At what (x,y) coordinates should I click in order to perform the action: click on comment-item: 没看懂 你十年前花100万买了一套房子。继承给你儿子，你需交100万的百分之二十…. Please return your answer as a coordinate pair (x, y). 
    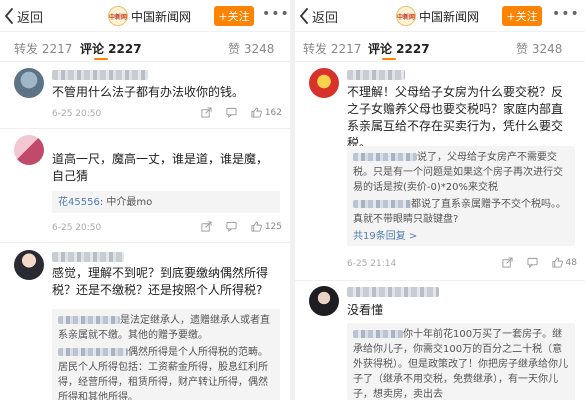
    Looking at the image, I should click on (440, 340).